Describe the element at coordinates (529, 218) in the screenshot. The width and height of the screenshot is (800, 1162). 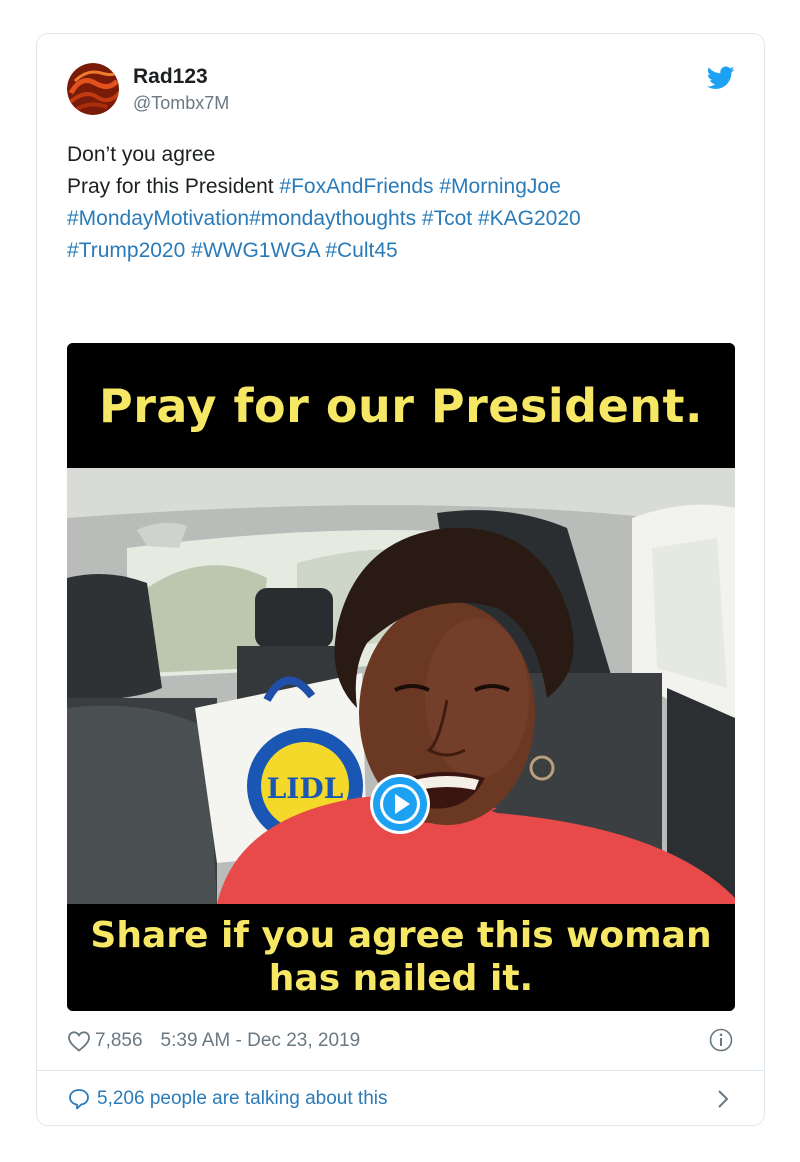
I see `hashtag-link: #KAG2020` at that location.